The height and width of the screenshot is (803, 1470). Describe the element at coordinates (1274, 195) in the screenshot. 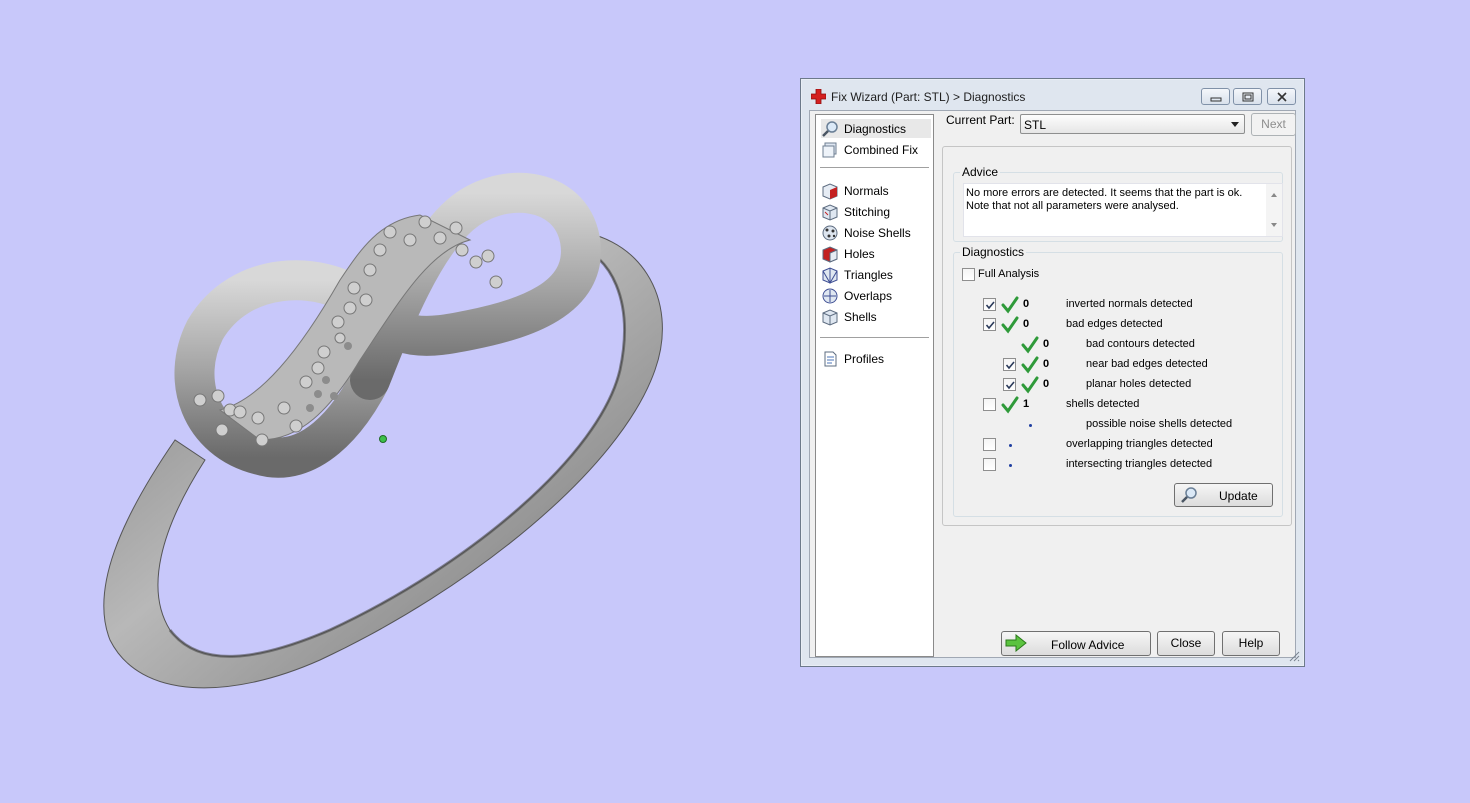

I see `scroll-up-icon` at that location.